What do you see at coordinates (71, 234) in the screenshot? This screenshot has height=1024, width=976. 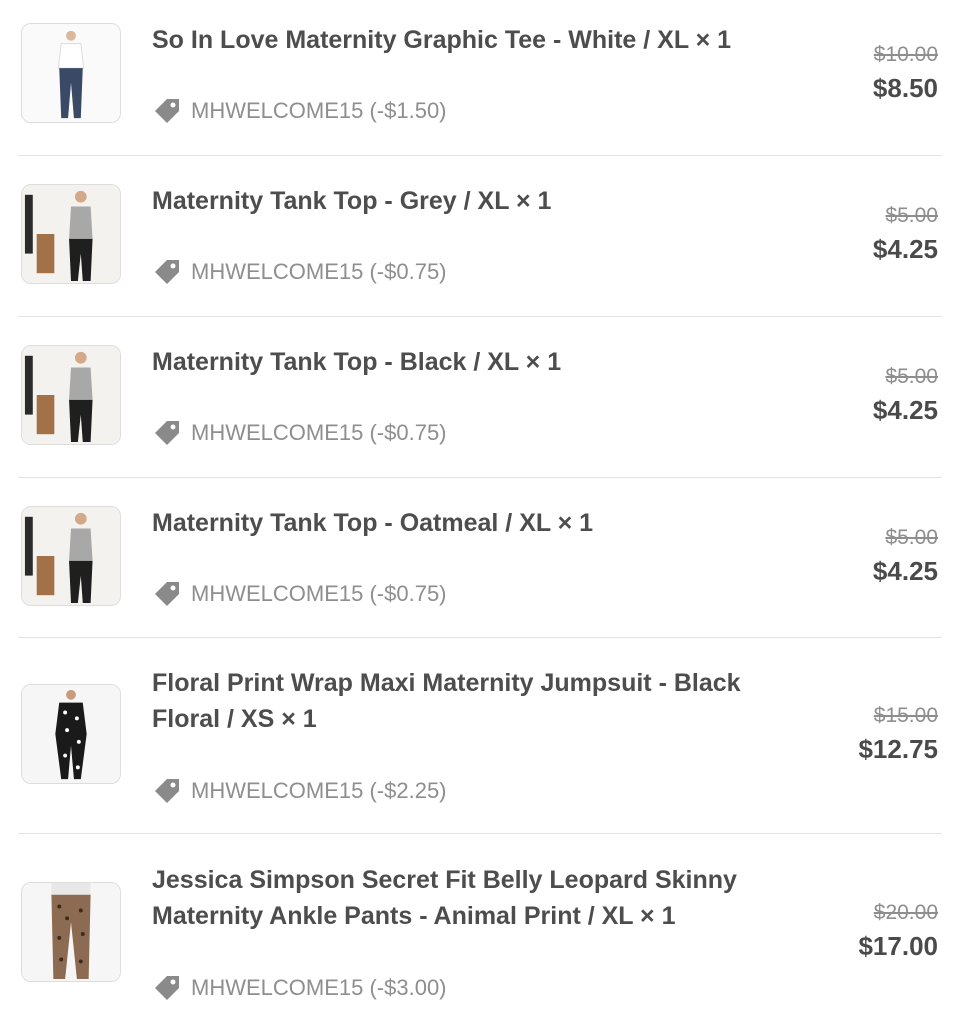 I see `product-thumbnail-grey-tank` at bounding box center [71, 234].